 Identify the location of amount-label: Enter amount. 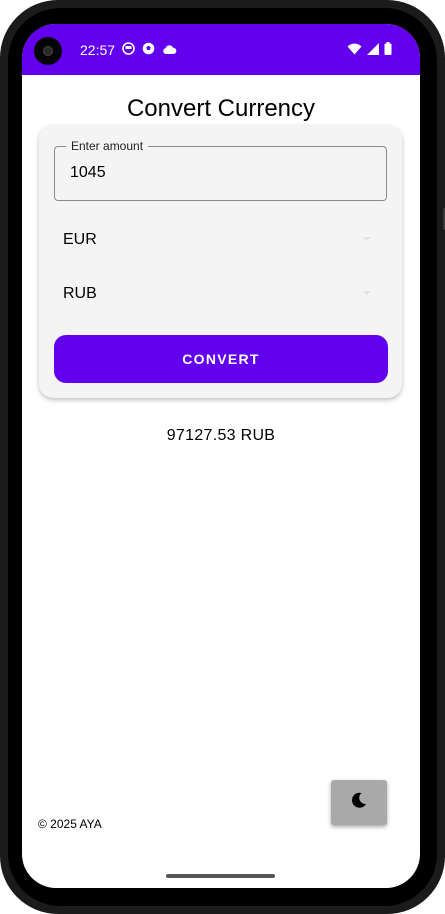
(107, 146).